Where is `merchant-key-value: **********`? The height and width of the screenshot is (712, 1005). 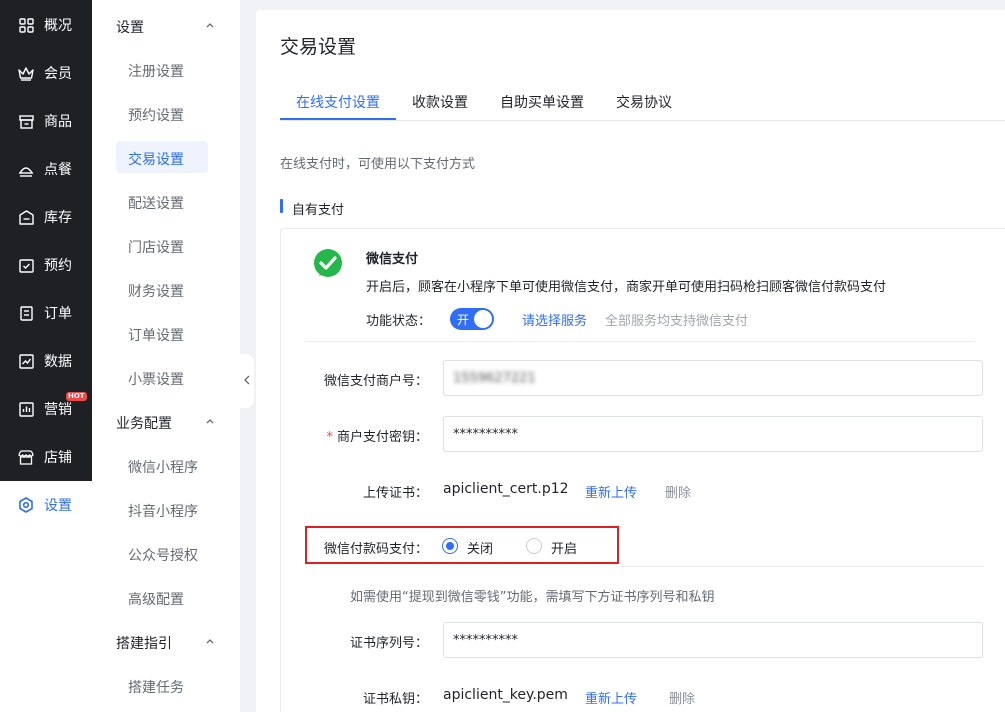 merchant-key-value: ********** is located at coordinates (485, 434).